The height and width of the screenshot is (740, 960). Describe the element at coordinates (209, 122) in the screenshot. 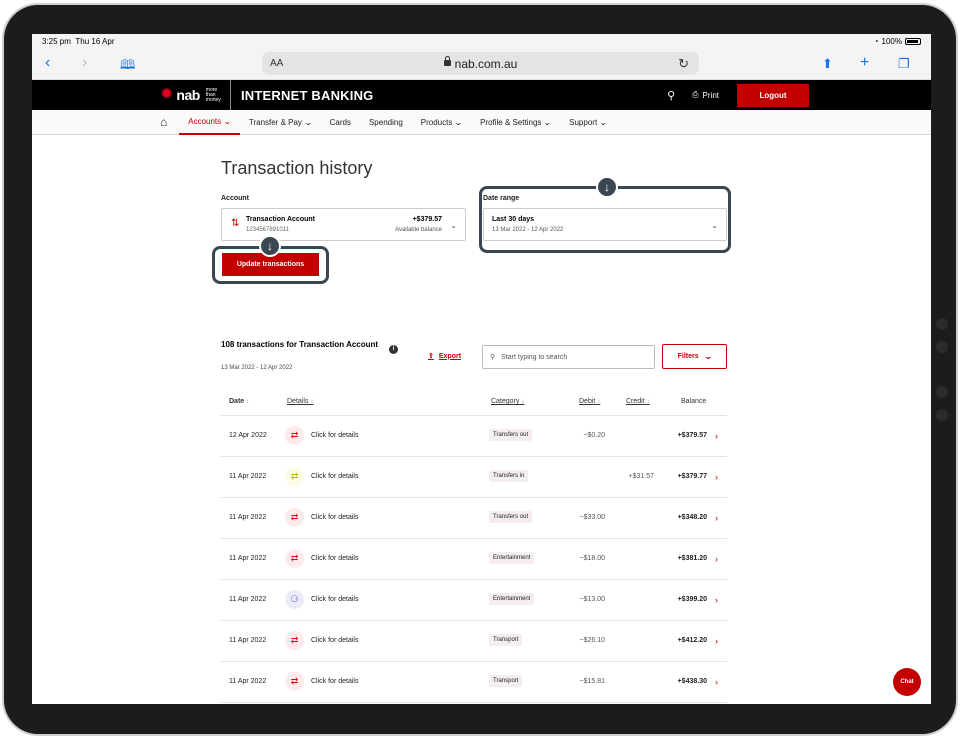

I see `nav-accounts: Accounts ⌄` at that location.